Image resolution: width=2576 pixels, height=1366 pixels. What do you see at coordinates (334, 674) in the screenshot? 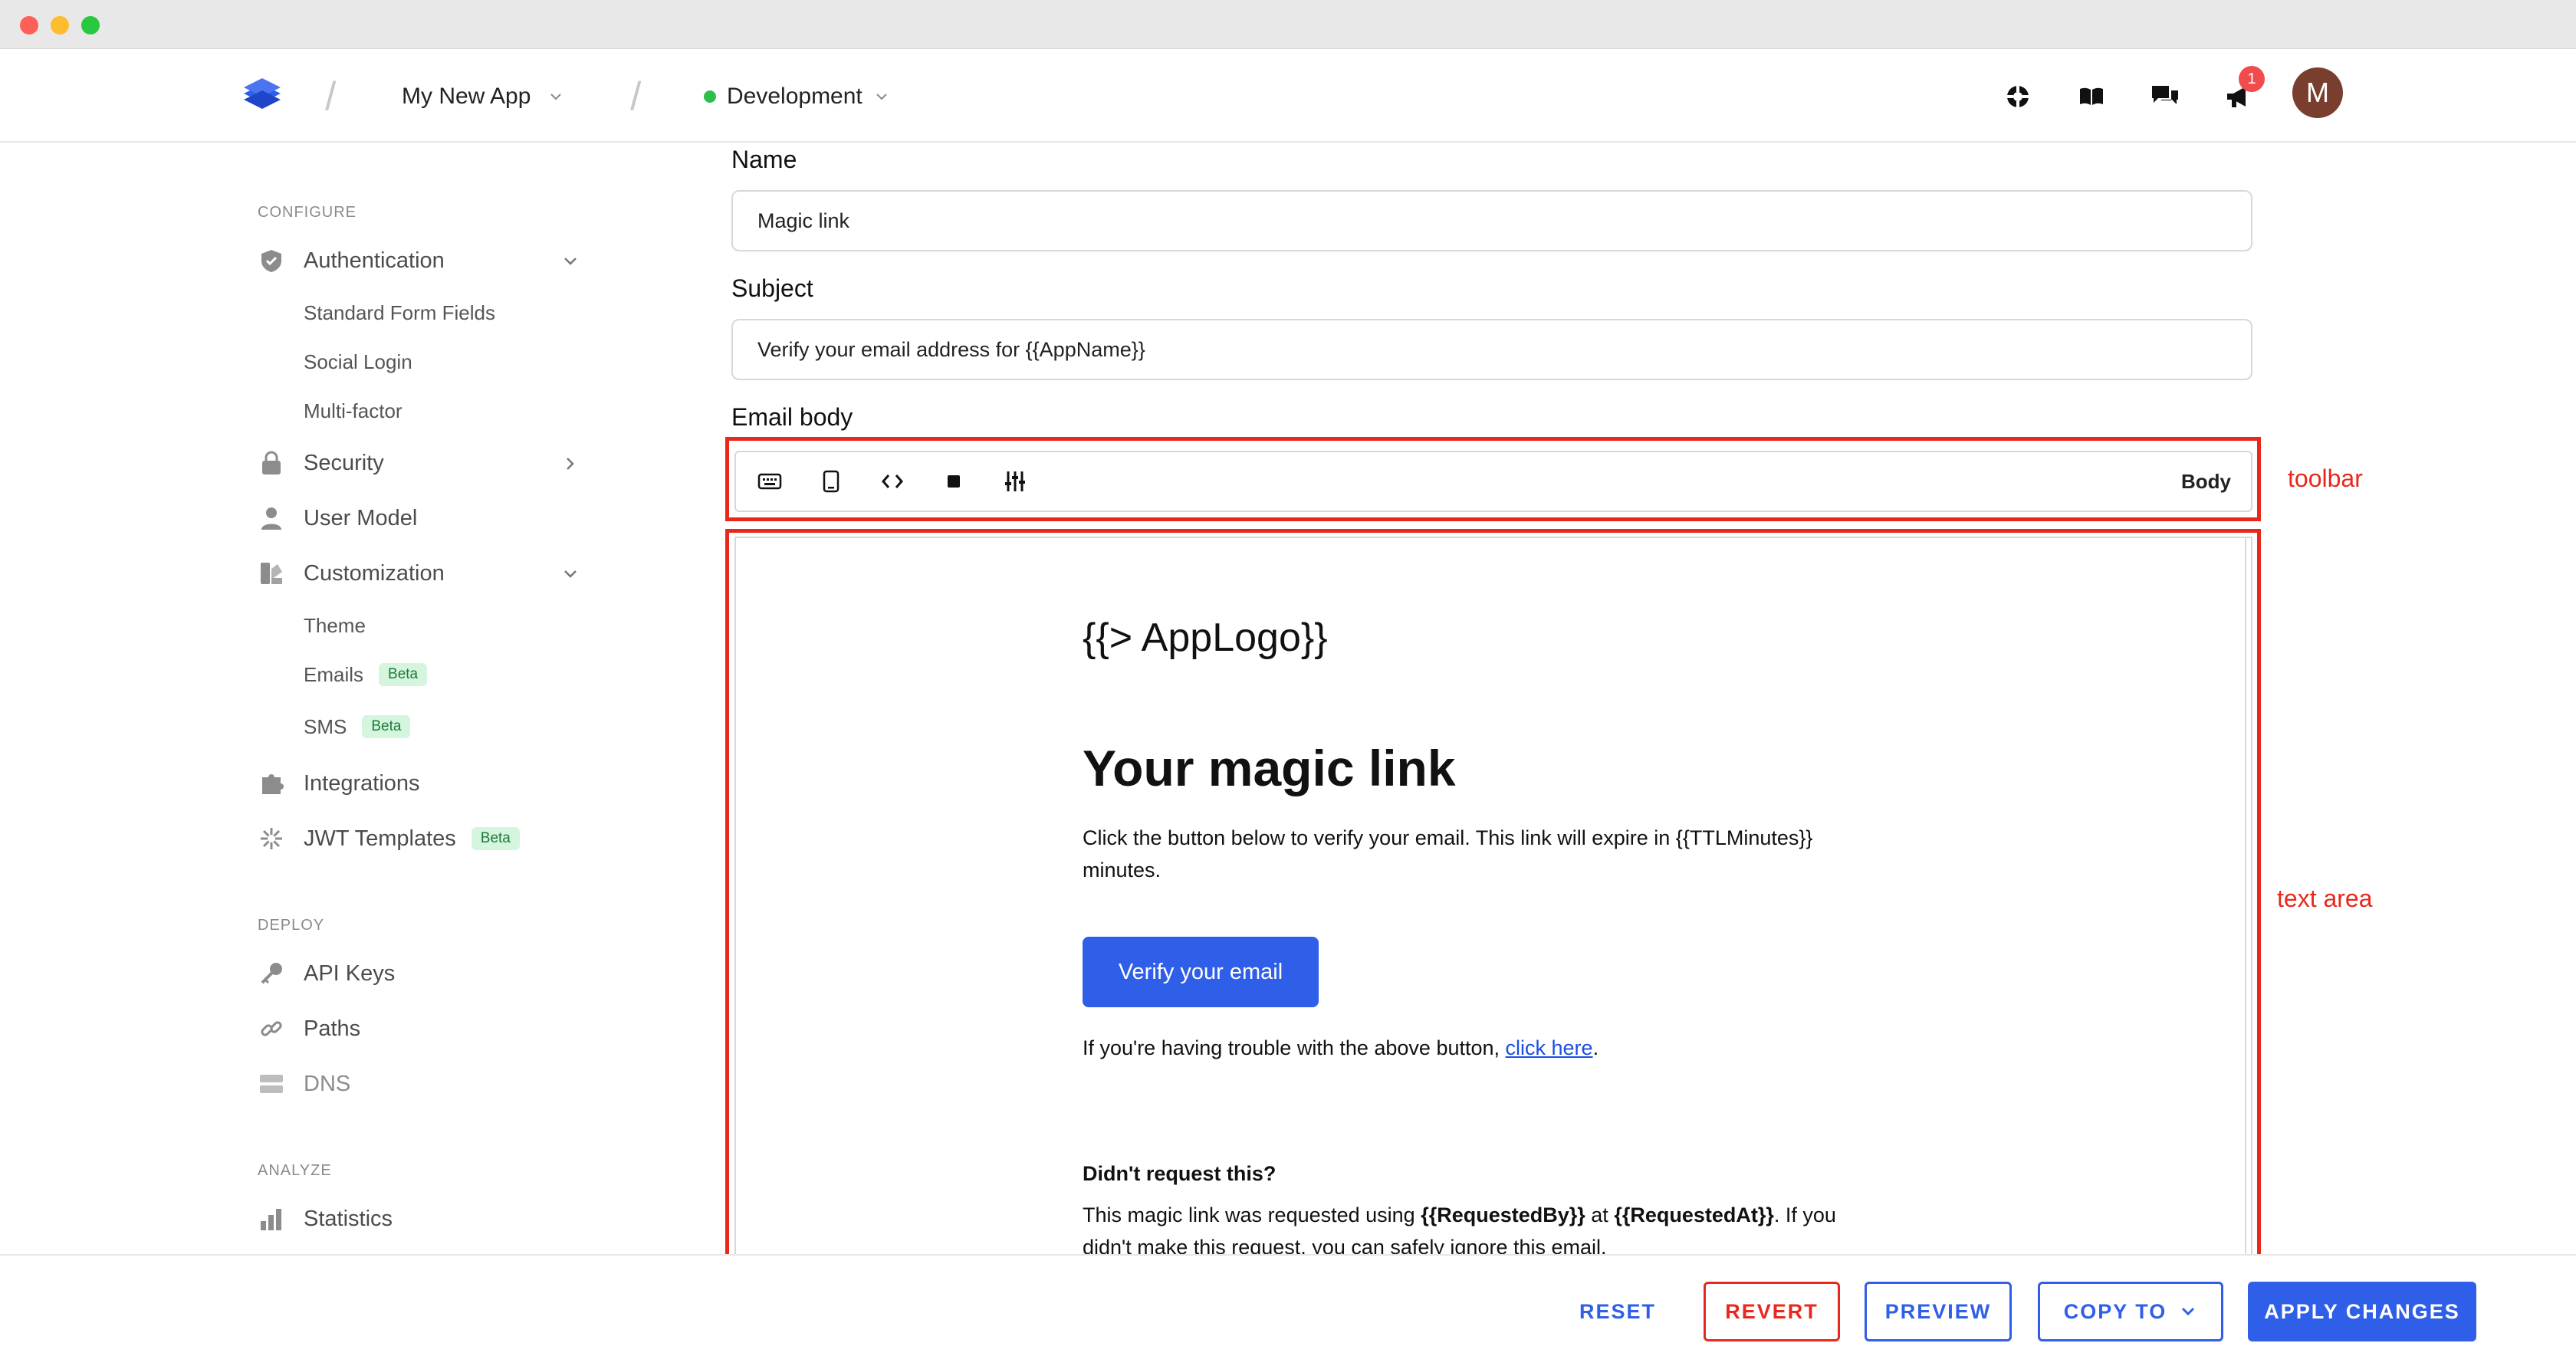
I see `sidebar-item-label: Emails` at bounding box center [334, 674].